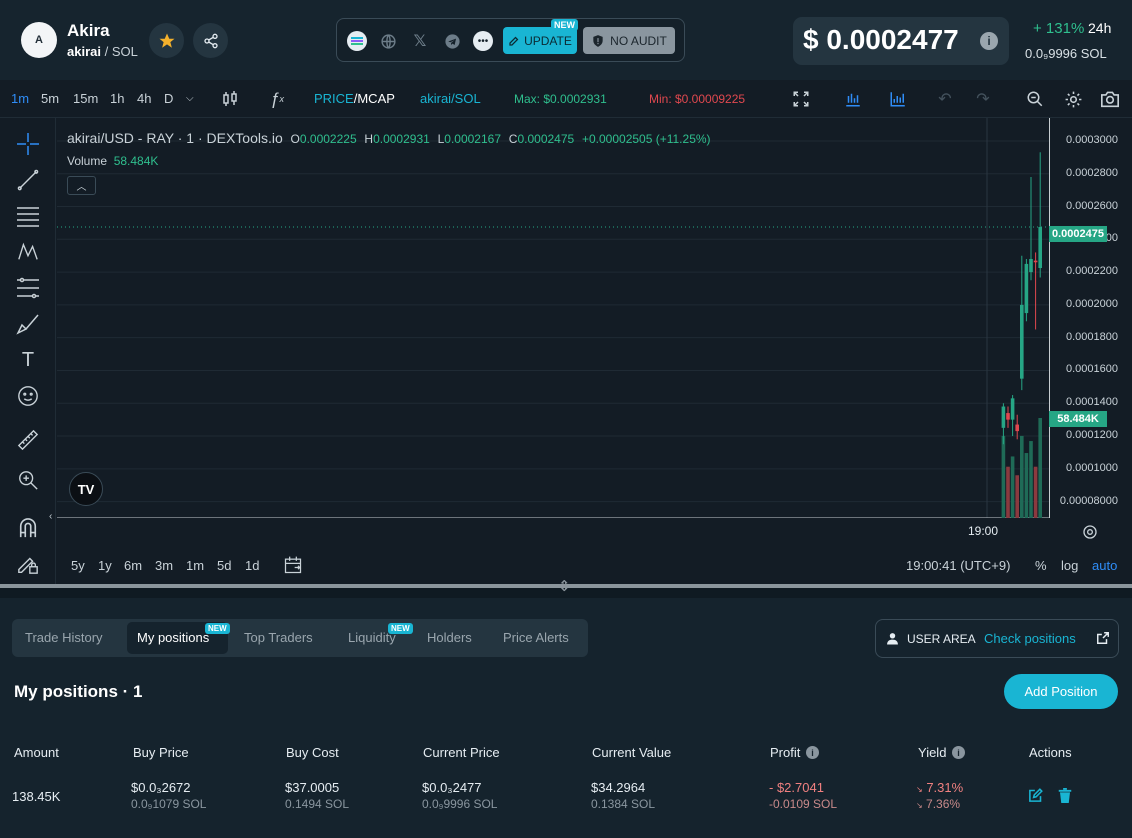  What do you see at coordinates (161, 787) in the screenshot?
I see `row-buy-price: $0.0₃2672` at bounding box center [161, 787].